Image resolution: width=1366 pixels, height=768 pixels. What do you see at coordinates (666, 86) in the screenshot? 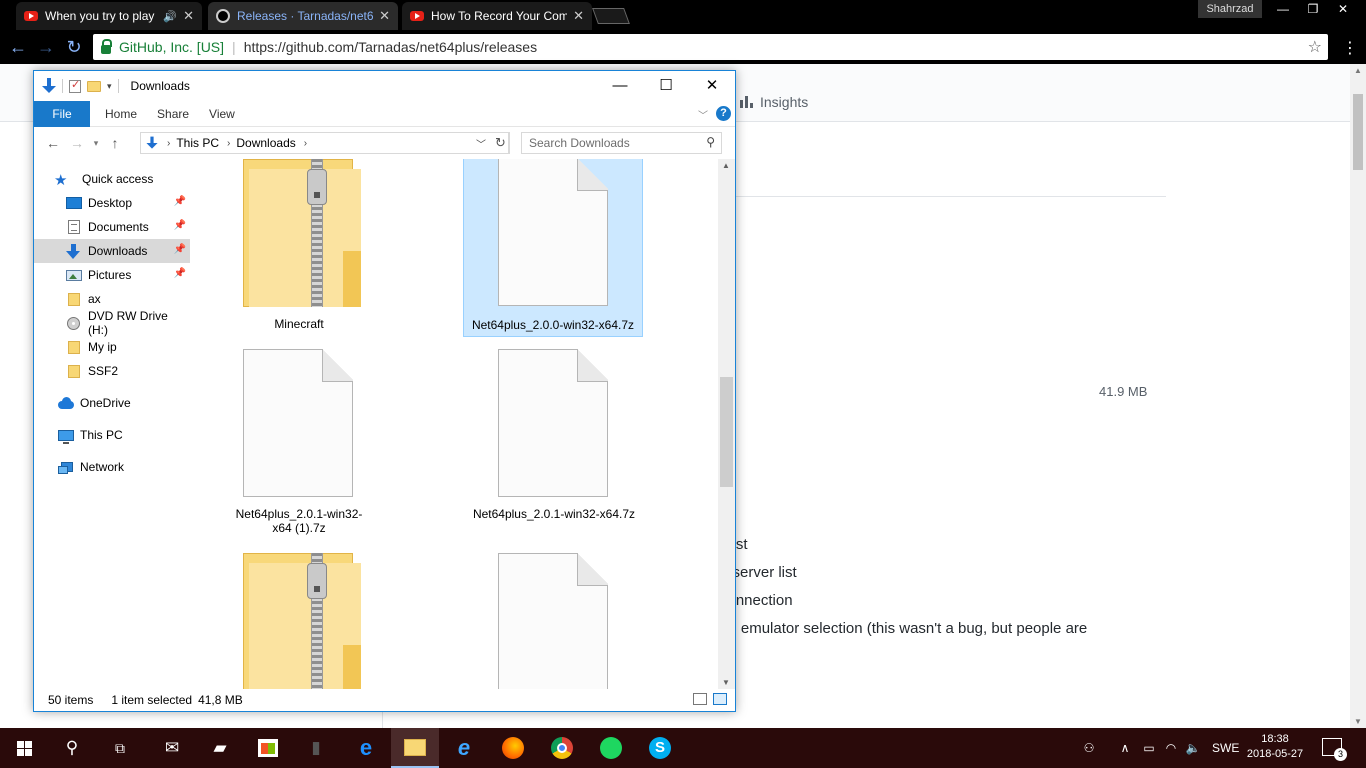
I see `maximize-icon: ☐` at bounding box center [666, 86].